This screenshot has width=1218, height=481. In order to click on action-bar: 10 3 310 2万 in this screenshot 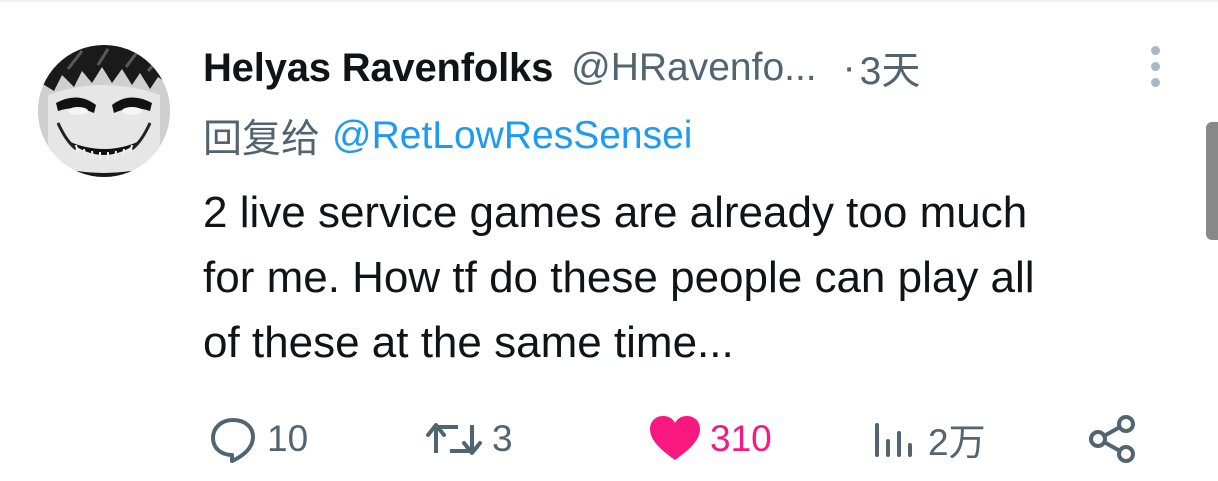, I will do `click(609, 439)`.